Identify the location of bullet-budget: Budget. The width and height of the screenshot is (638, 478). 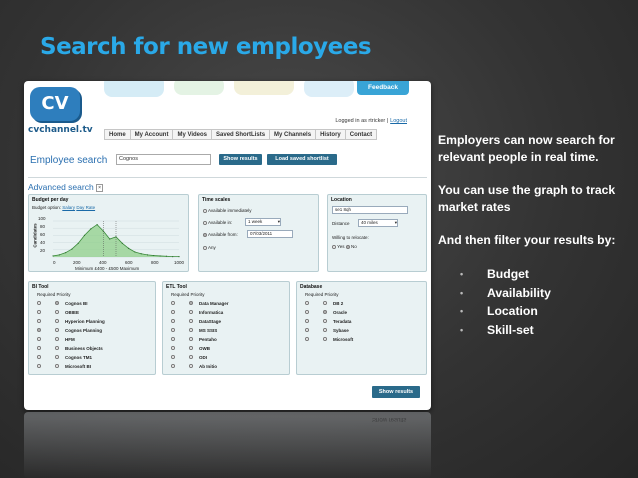
(546, 274).